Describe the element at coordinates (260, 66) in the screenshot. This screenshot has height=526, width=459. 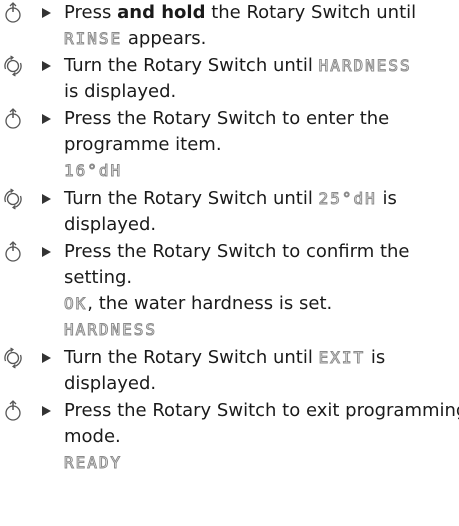
I see `step-line: Turn the Rotary Switch until HARDNESS` at that location.